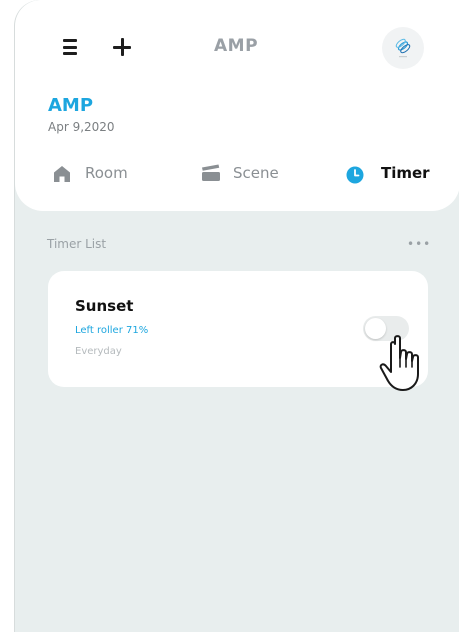  Describe the element at coordinates (355, 175) in the screenshot. I see `clock-icon` at that location.